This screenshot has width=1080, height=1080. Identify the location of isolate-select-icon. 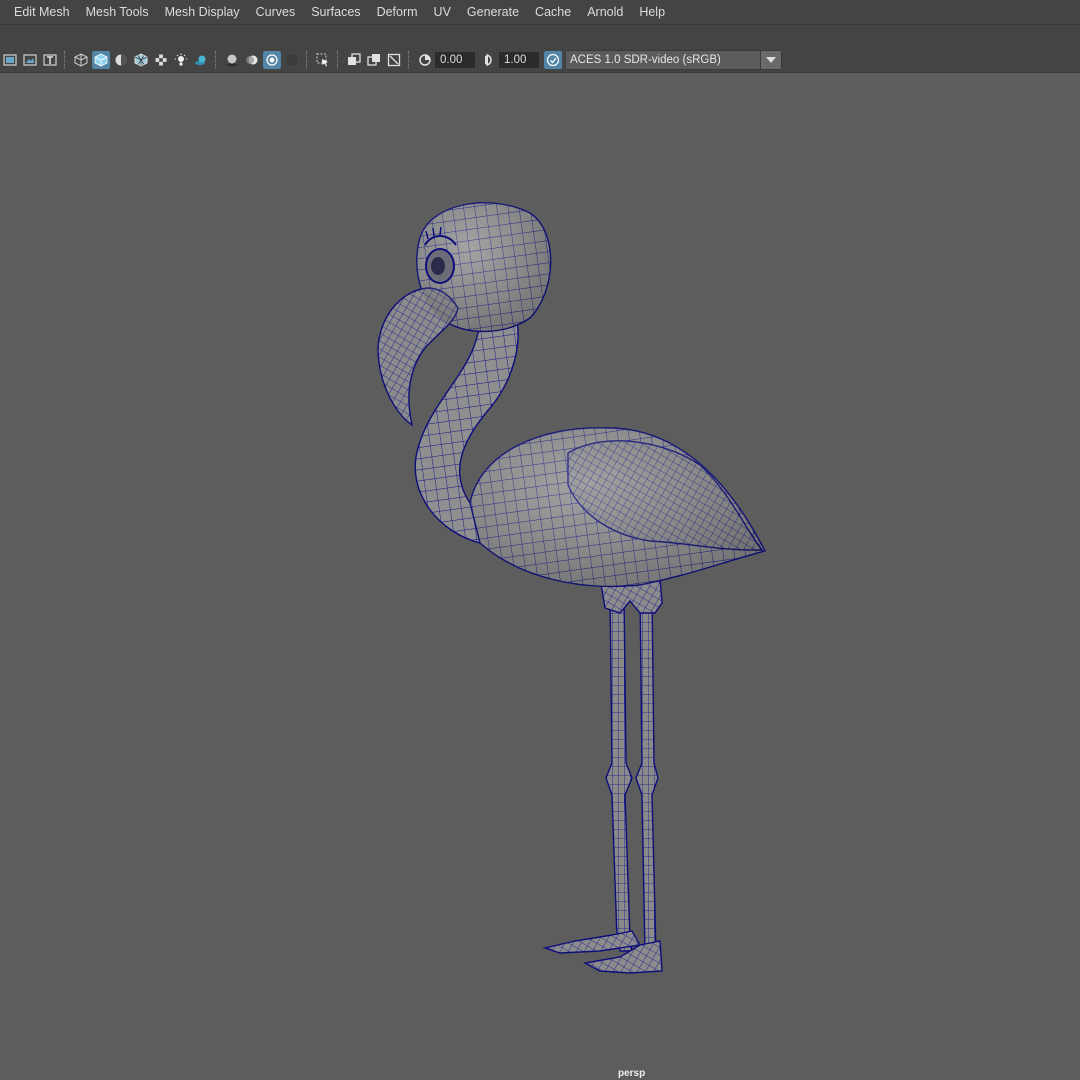
(323, 60).